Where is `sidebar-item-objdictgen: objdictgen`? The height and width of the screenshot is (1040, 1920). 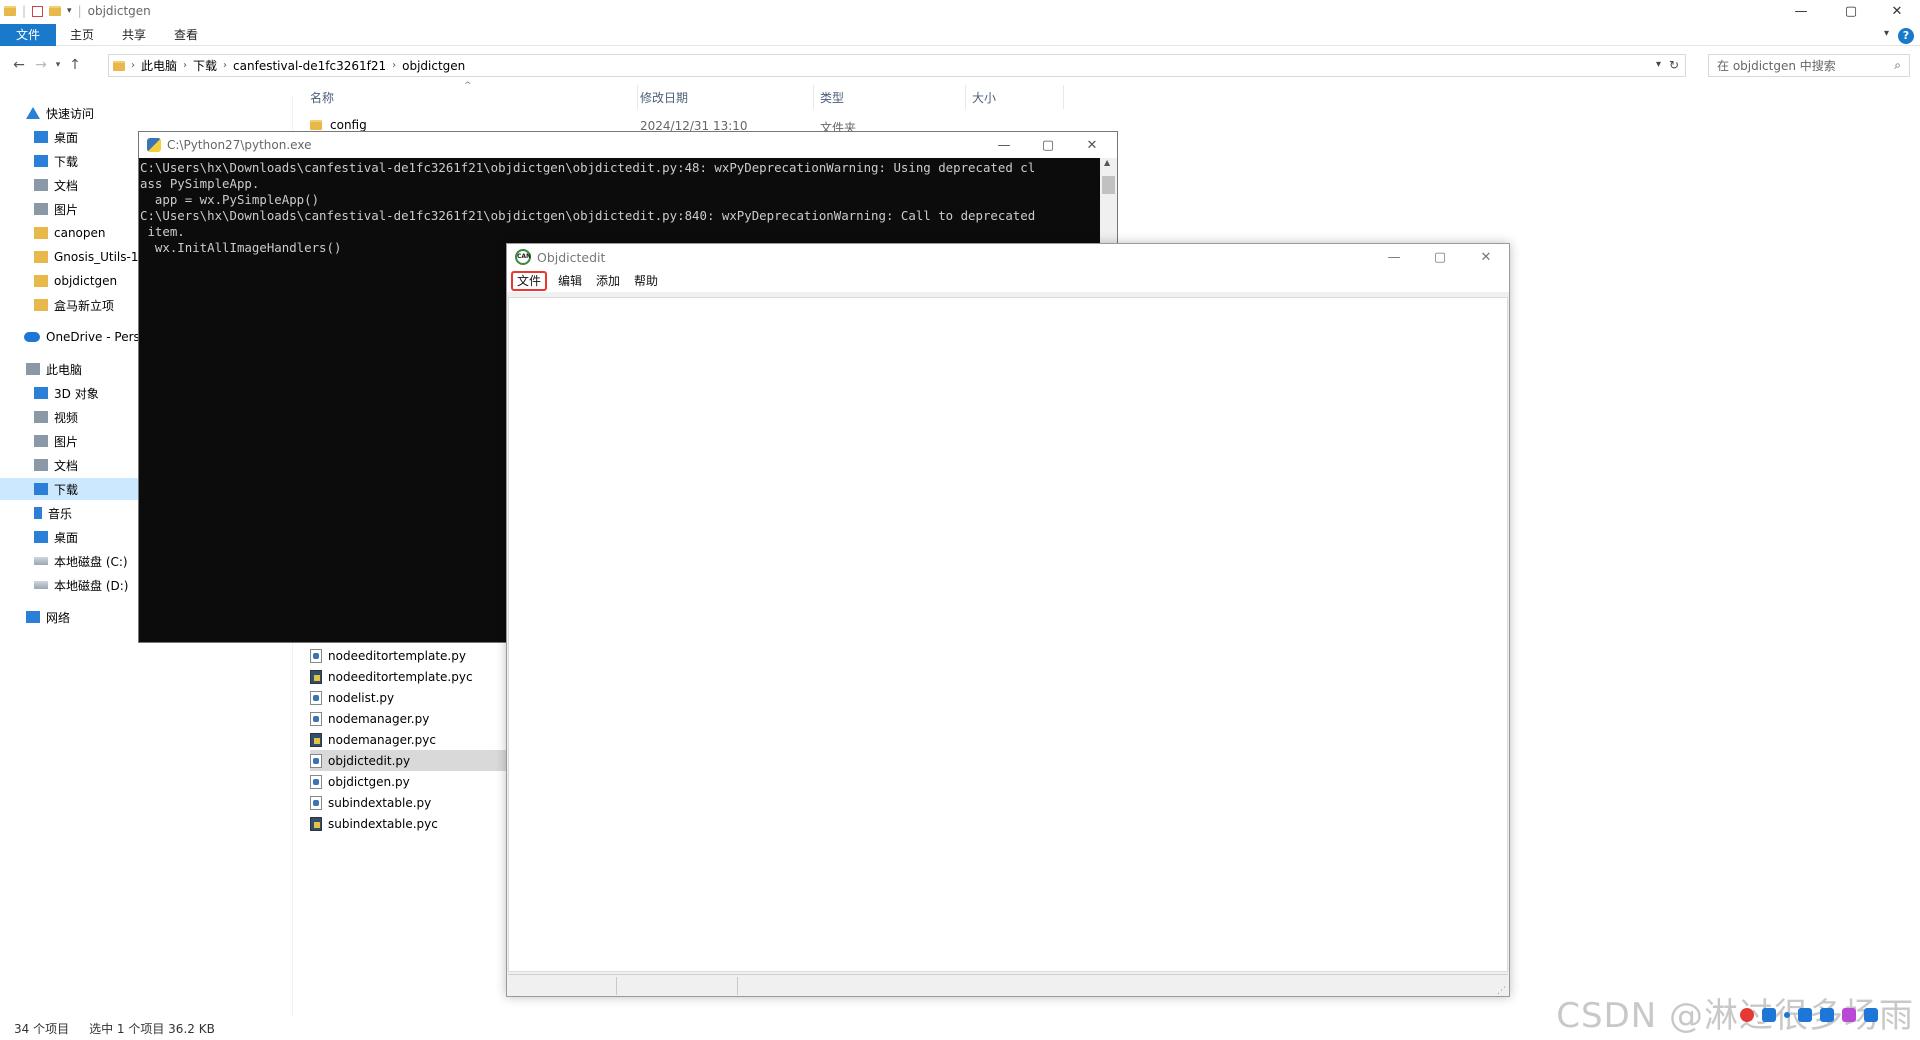
sidebar-item-objdictgen: objdictgen is located at coordinates (75, 281).